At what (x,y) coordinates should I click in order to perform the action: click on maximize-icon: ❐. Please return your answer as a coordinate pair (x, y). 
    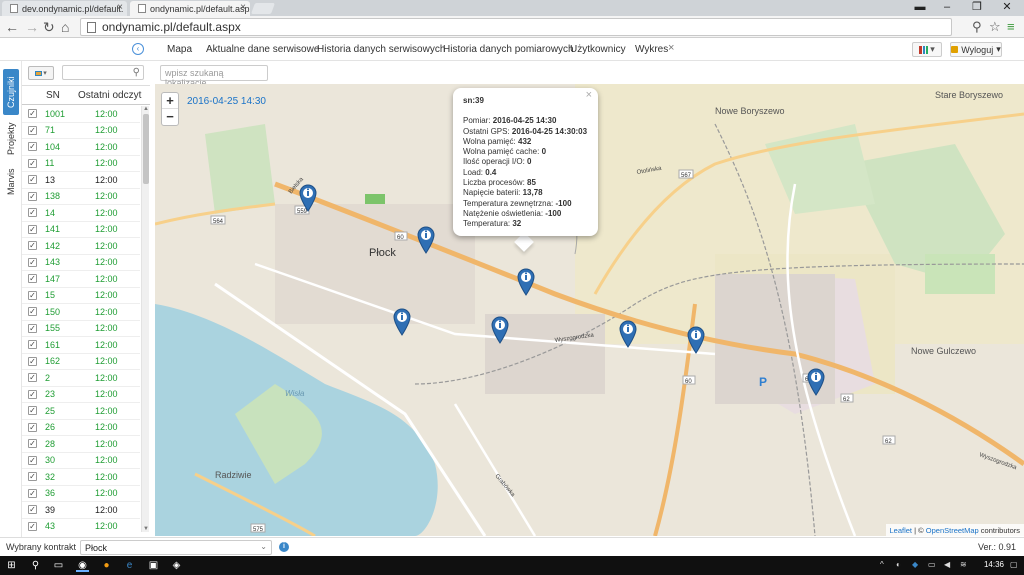
    Looking at the image, I should click on (977, 7).